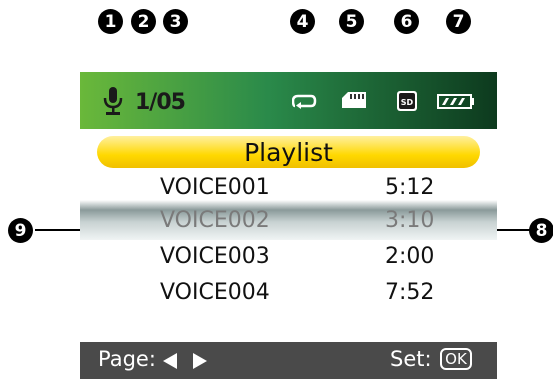 The width and height of the screenshot is (553, 379). What do you see at coordinates (406, 21) in the screenshot?
I see `callout-6: 6` at bounding box center [406, 21].